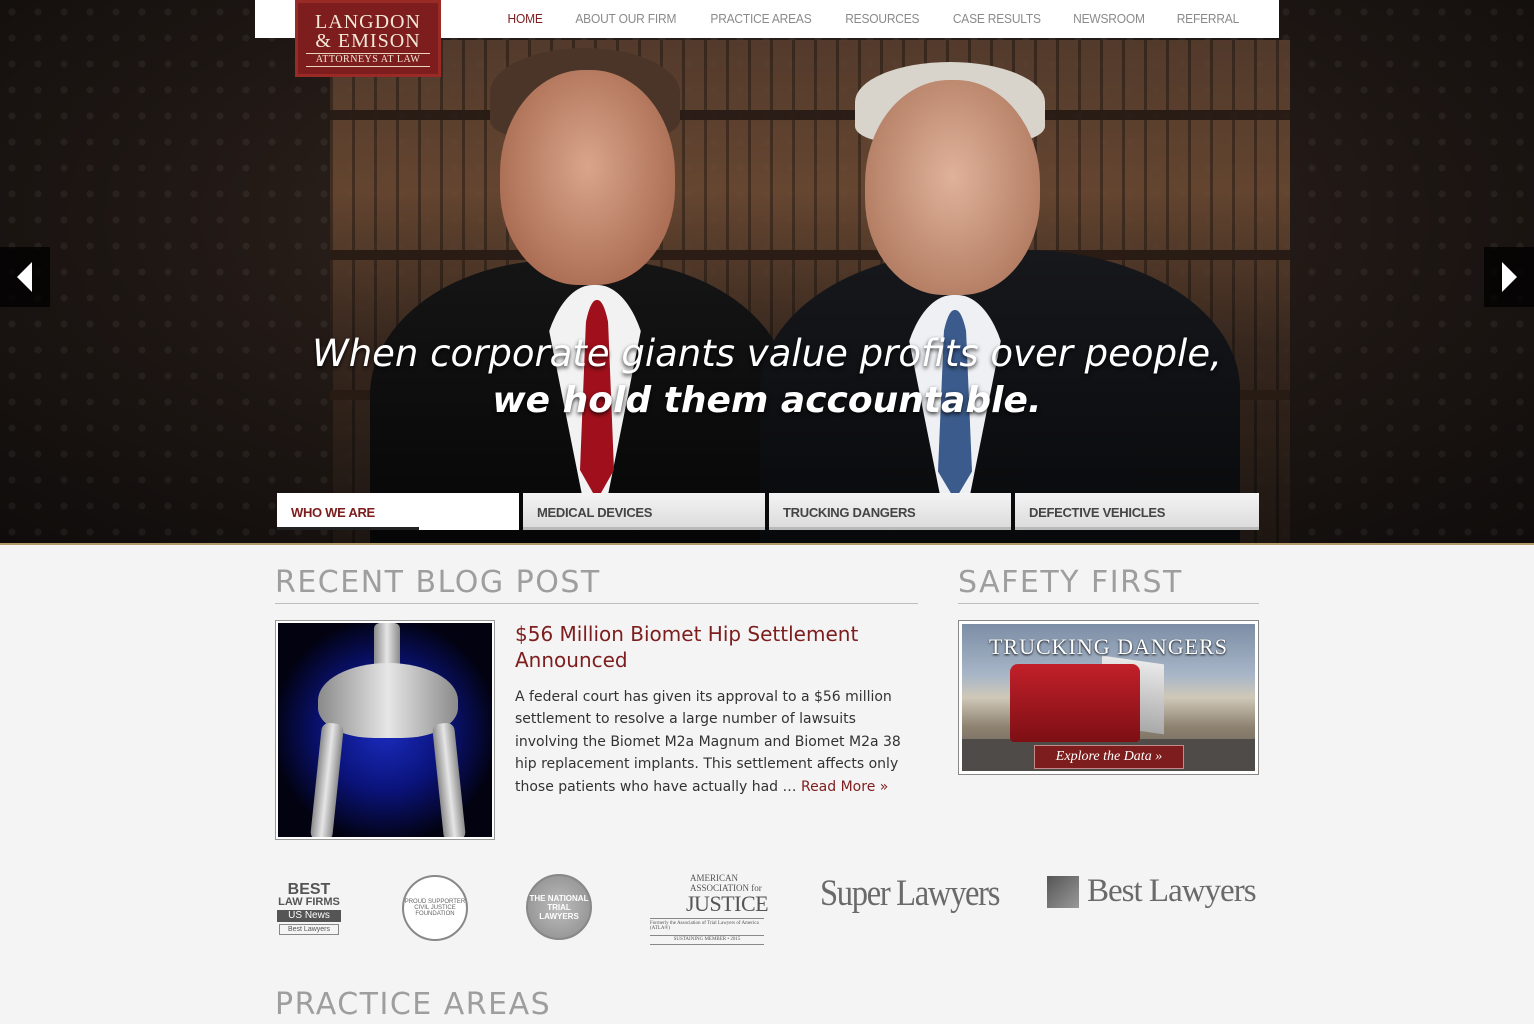  What do you see at coordinates (952, 187) in the screenshot?
I see `attorney-right-face` at bounding box center [952, 187].